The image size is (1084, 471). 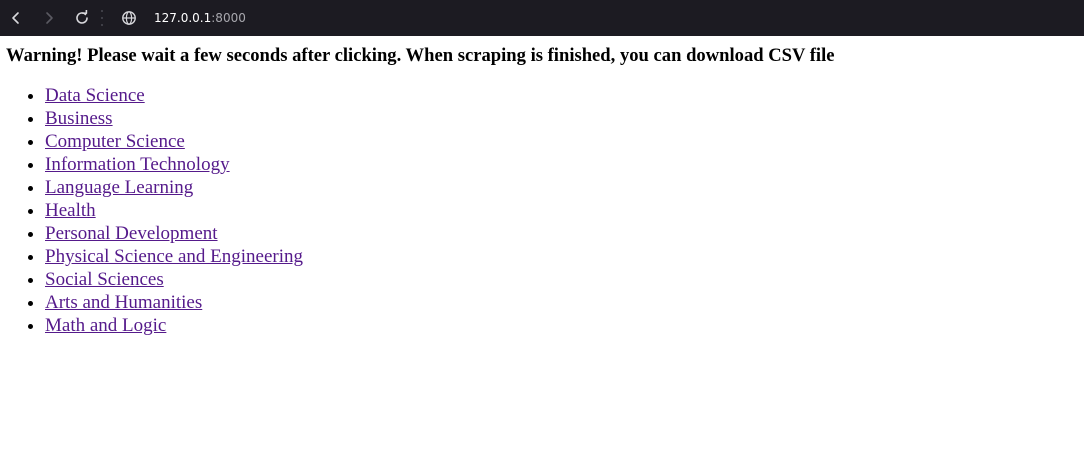 I want to click on list-item: Math and Logic, so click(x=564, y=325).